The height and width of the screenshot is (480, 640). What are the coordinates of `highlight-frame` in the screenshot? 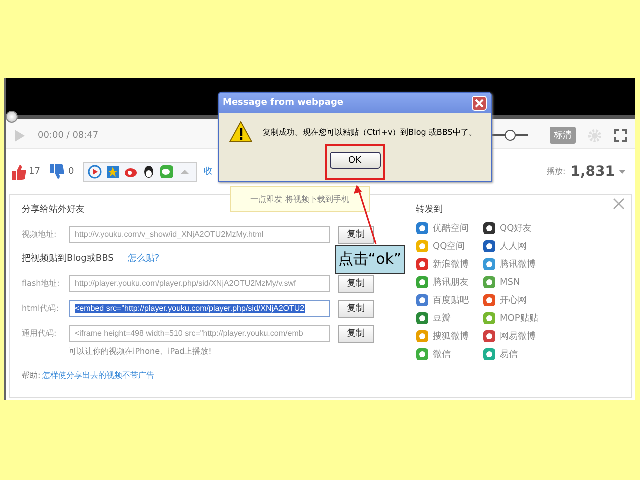 It's located at (355, 162).